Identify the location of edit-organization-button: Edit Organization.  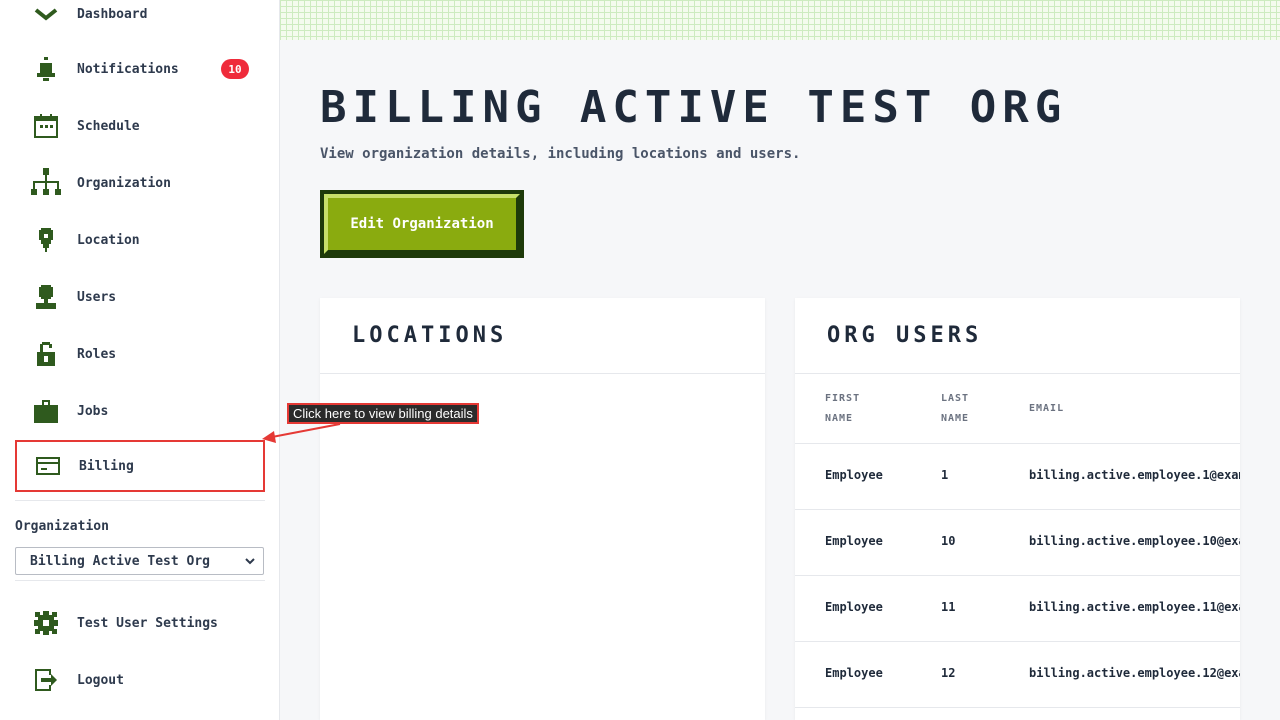
(422, 224).